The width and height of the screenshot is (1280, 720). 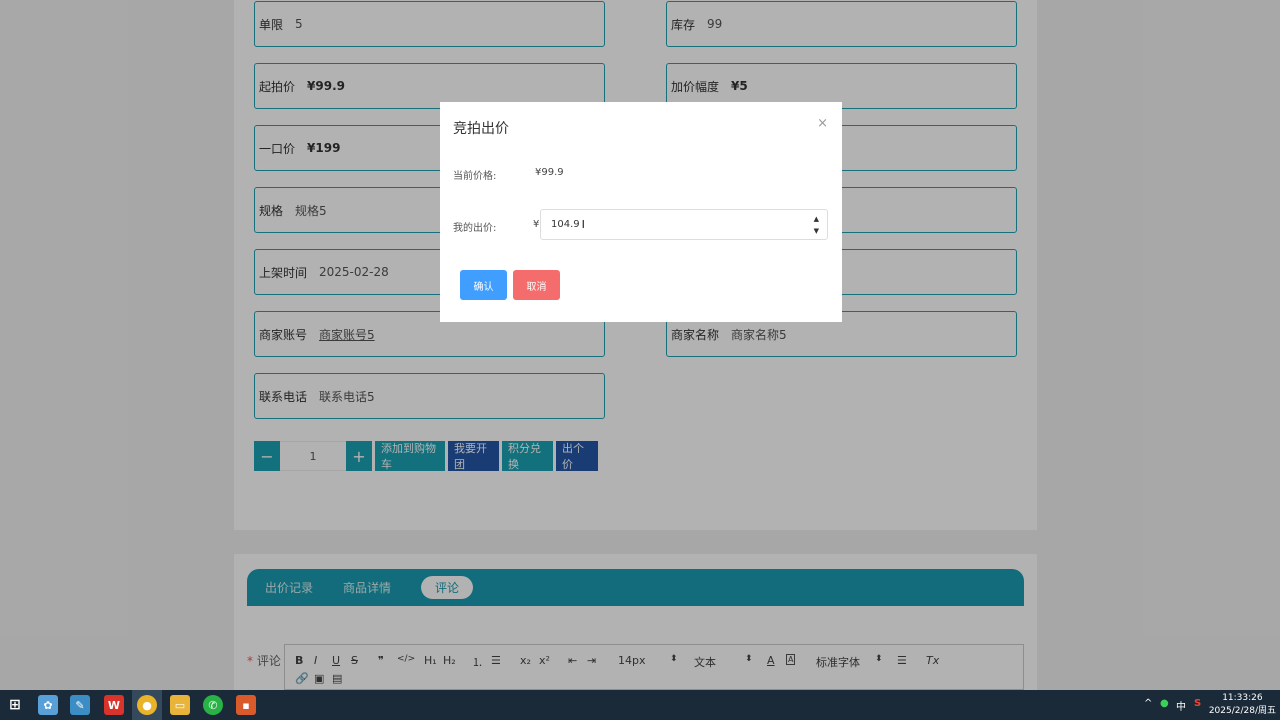 What do you see at coordinates (80, 705) in the screenshot?
I see `app-notepad-icon: ✎` at bounding box center [80, 705].